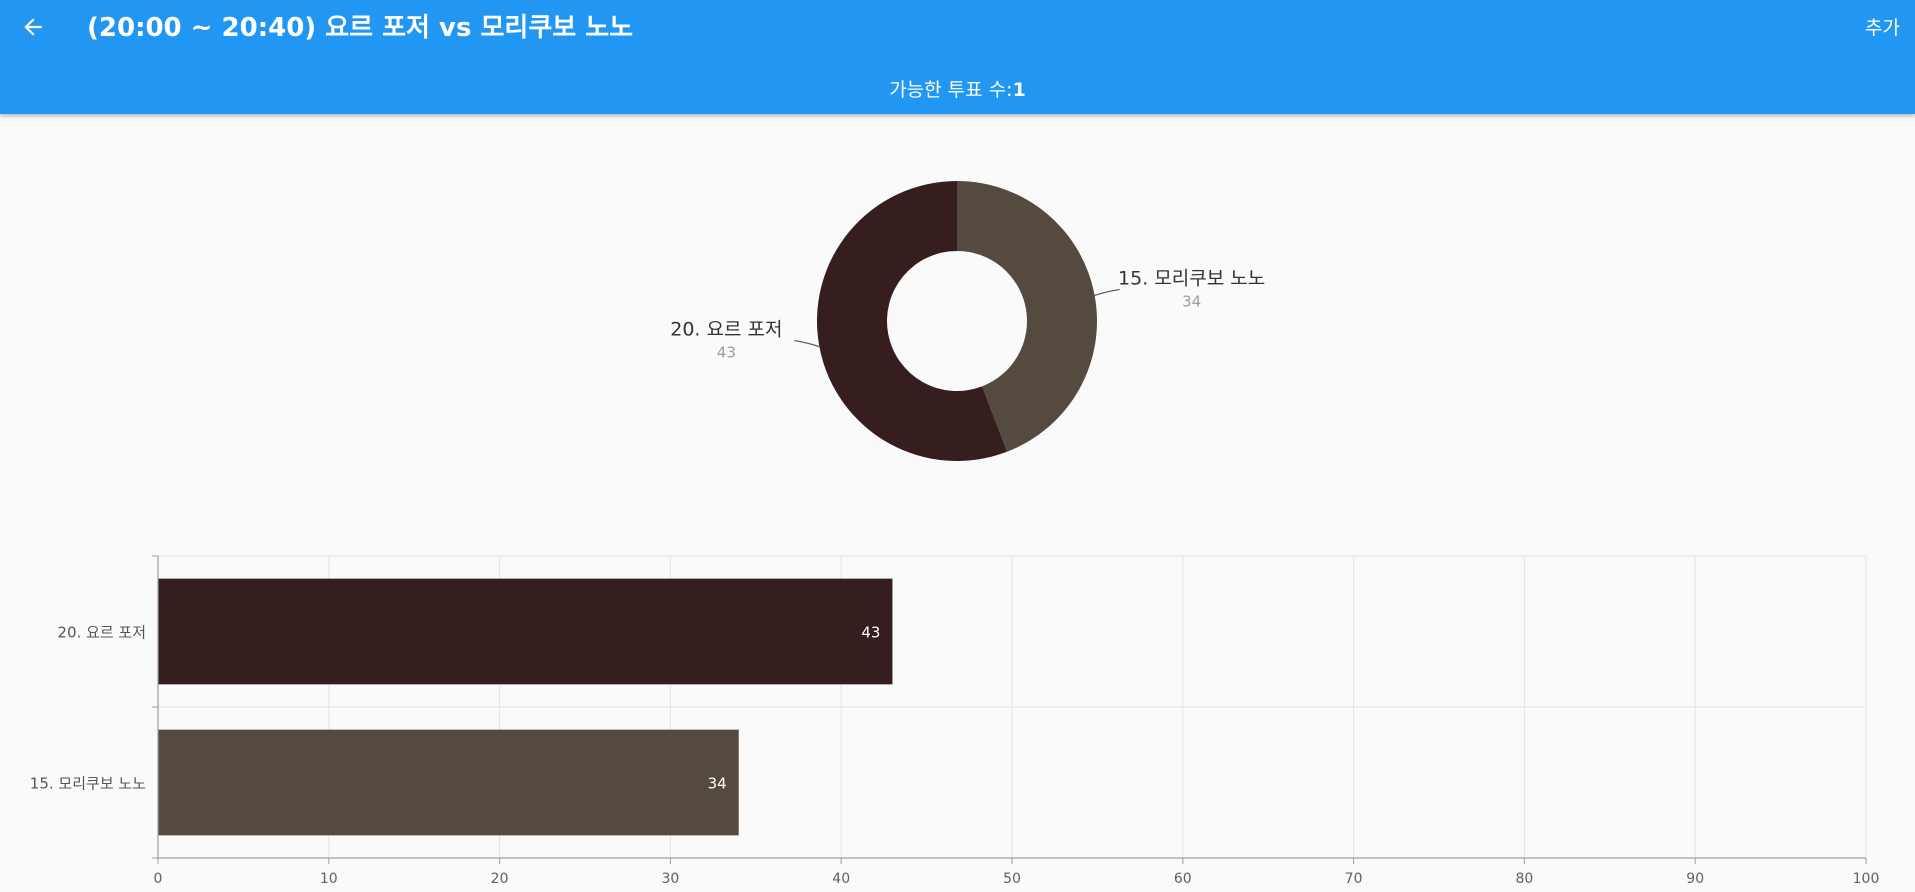 Image resolution: width=1915 pixels, height=892 pixels. What do you see at coordinates (158, 879) in the screenshot?
I see `x-tick-label: 0` at bounding box center [158, 879].